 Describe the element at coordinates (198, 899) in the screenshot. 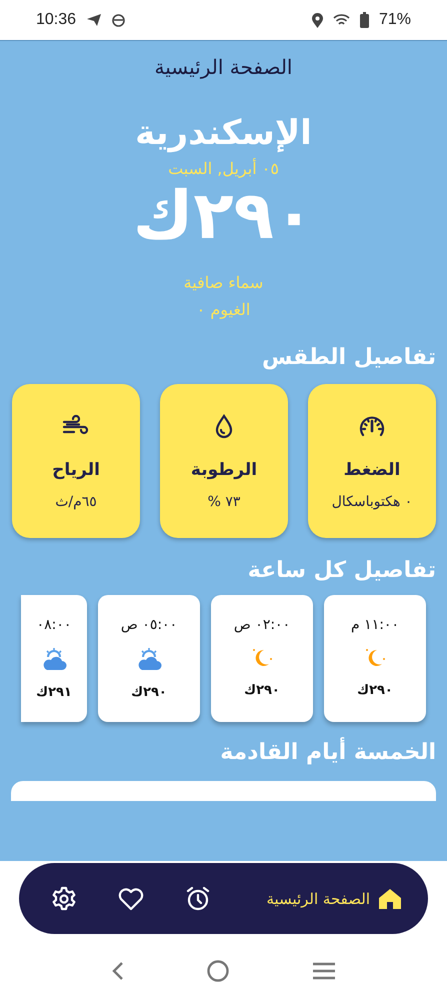

I see `alarm-clock-icon` at that location.